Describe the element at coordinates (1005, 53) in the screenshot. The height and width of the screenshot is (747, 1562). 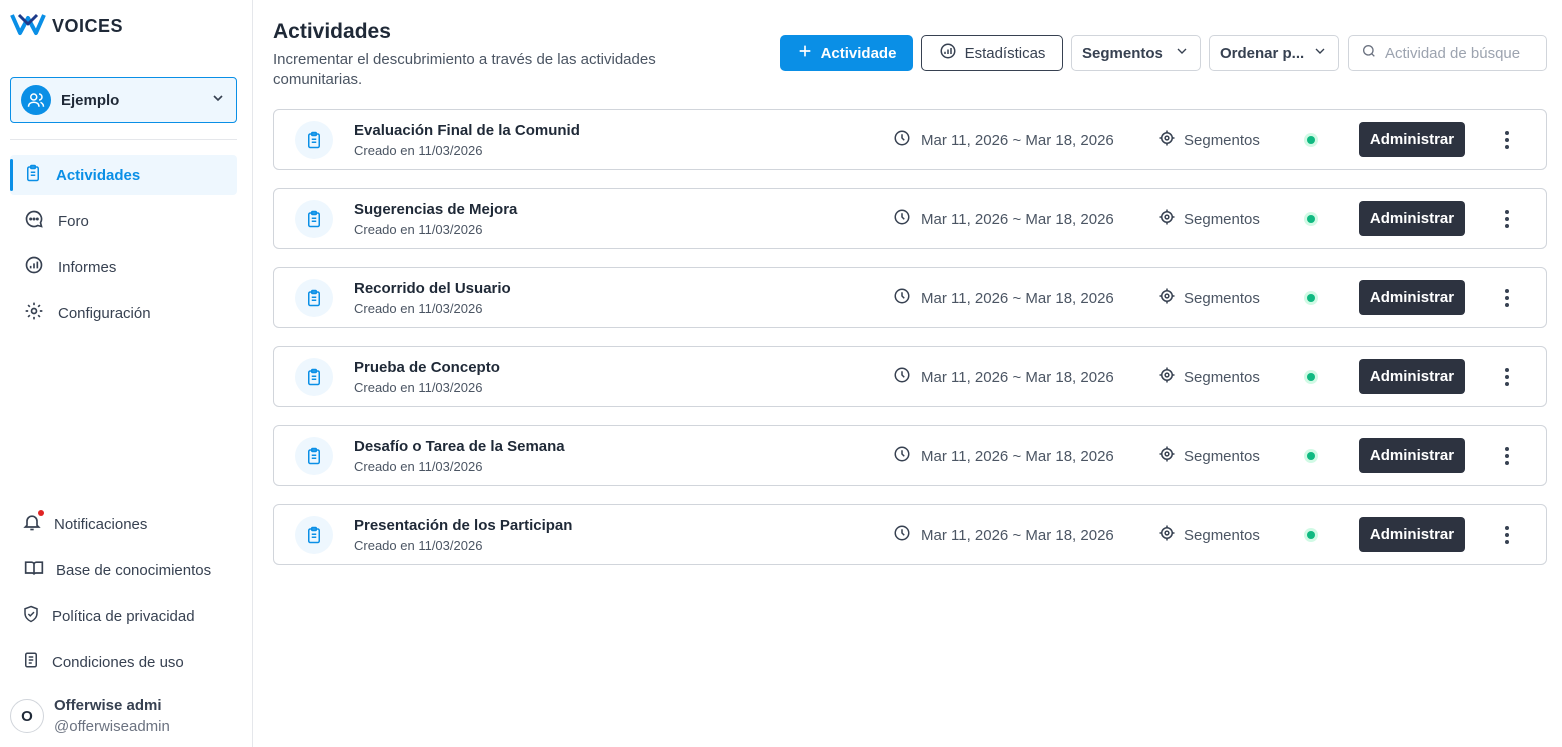
I see `statistics-label: Estadísticas` at that location.